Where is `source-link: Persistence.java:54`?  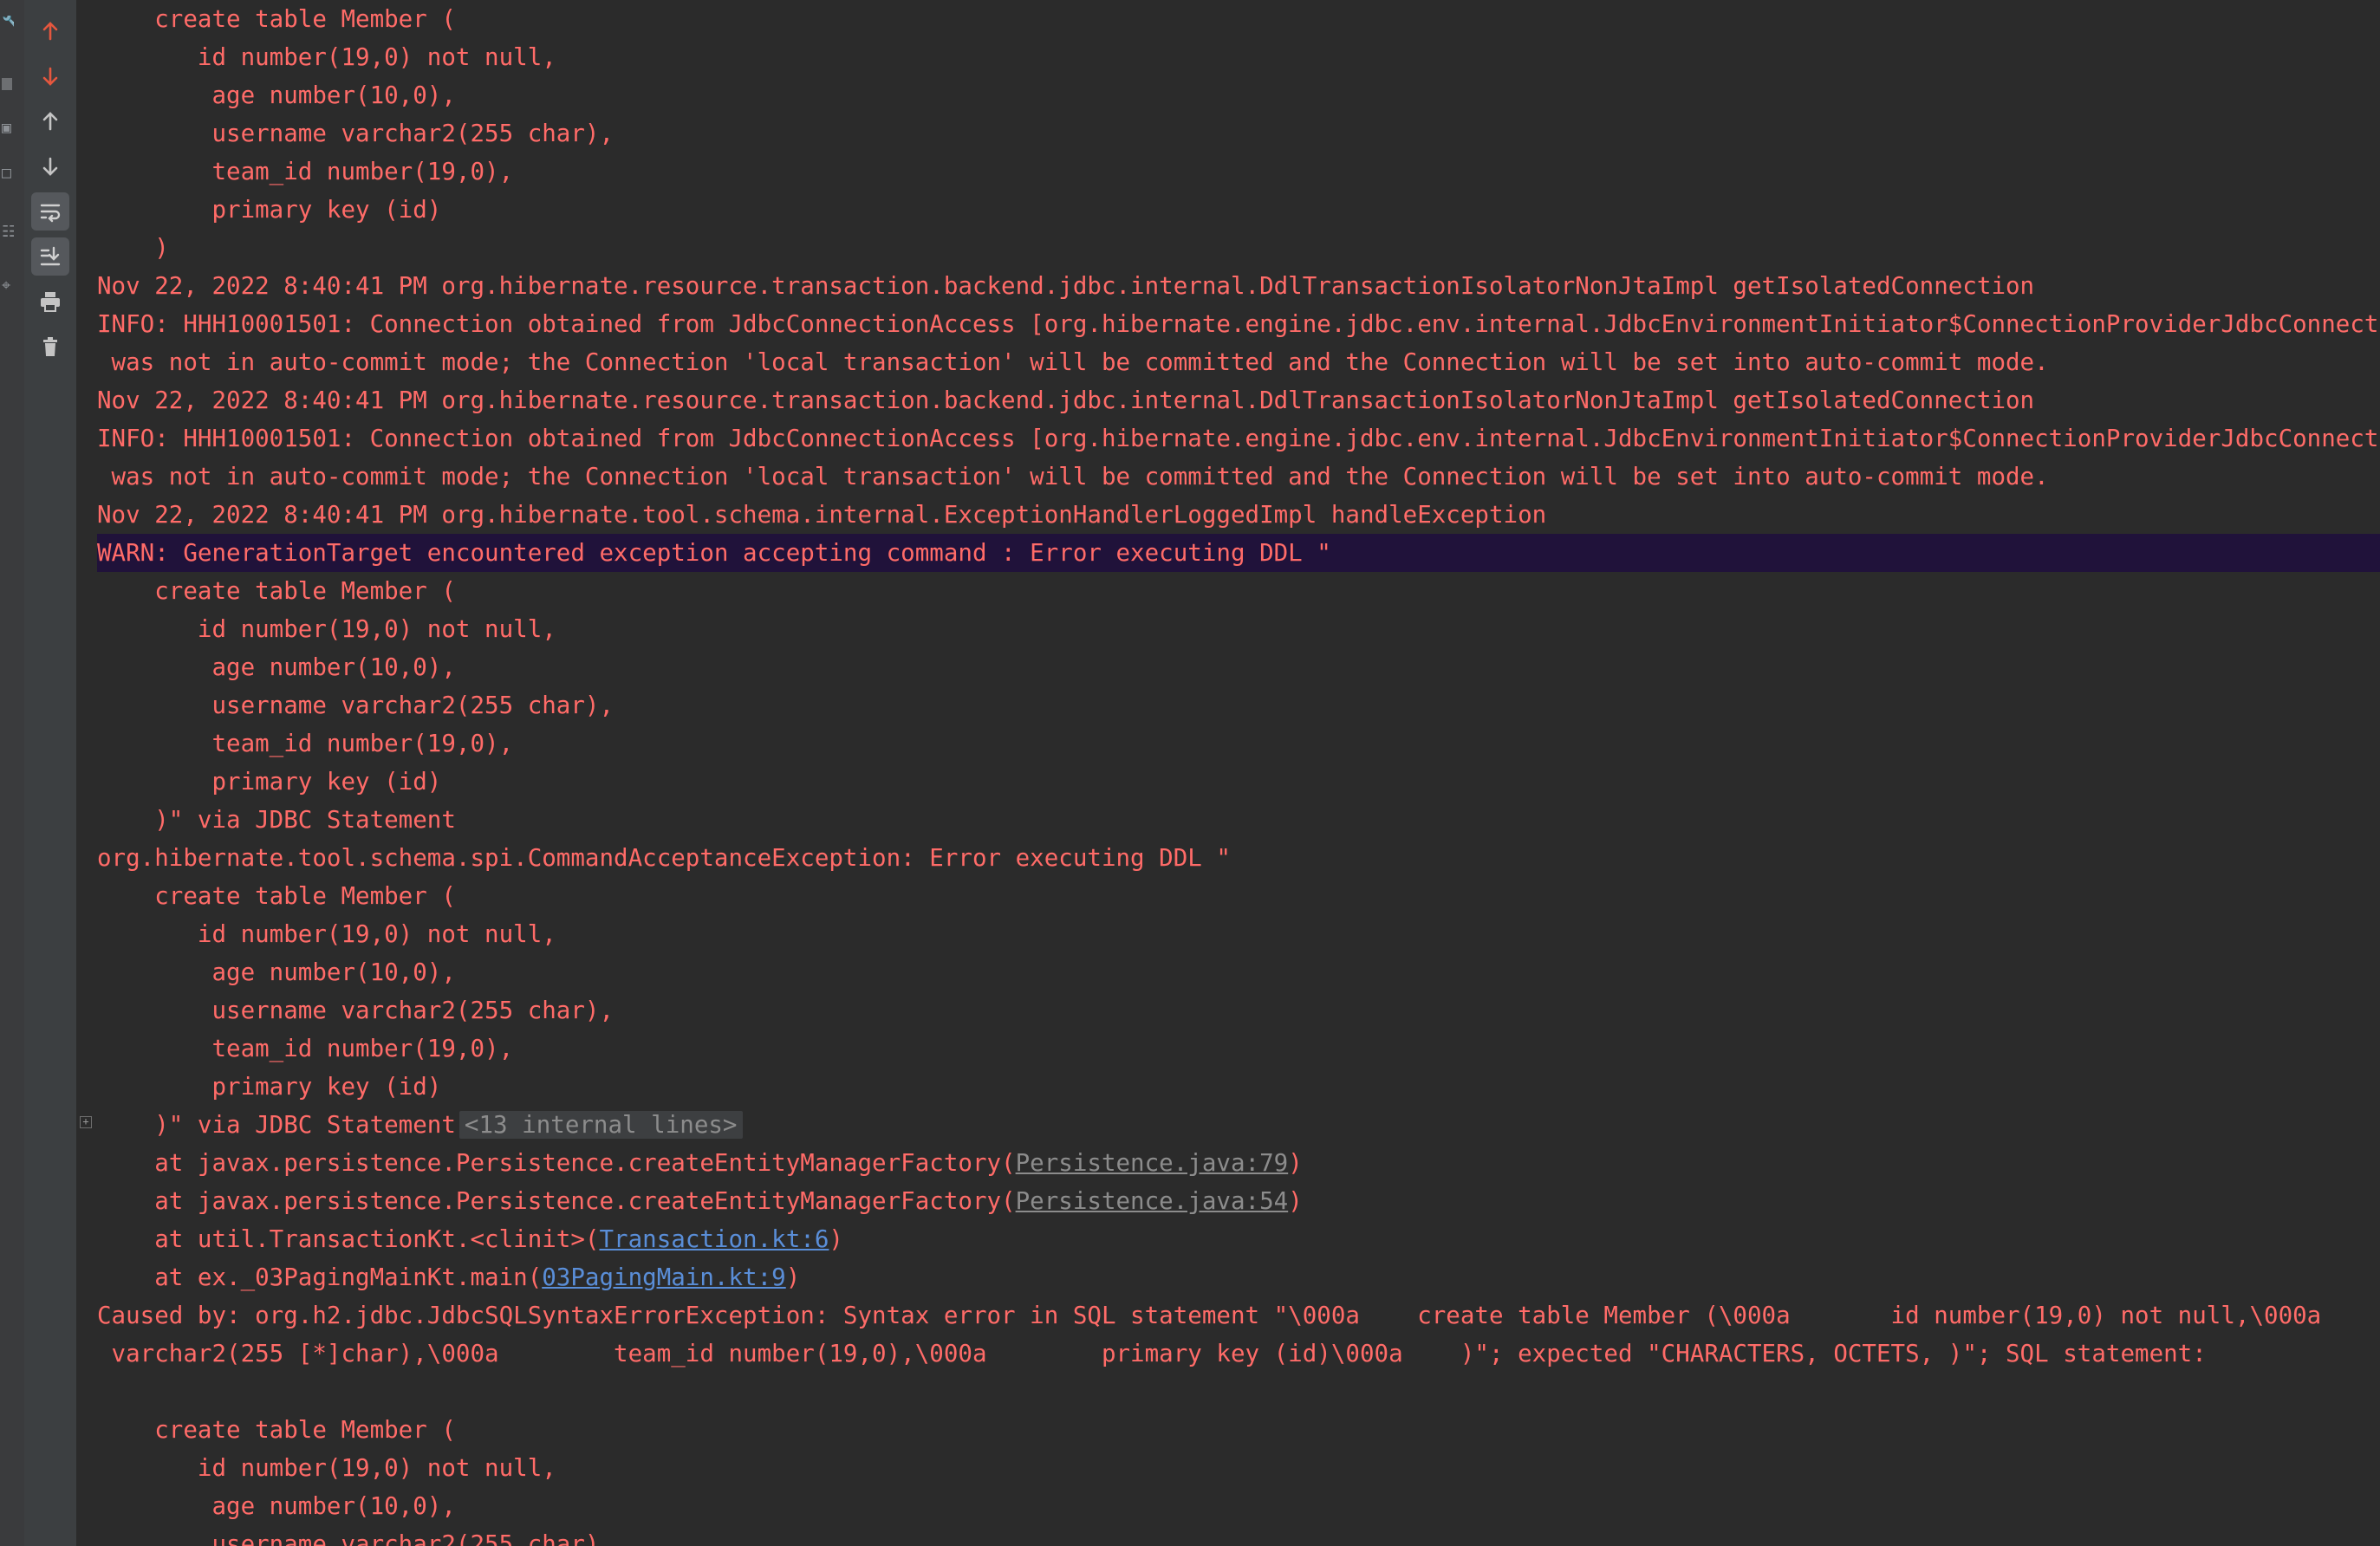 source-link: Persistence.java:54 is located at coordinates (1152, 1201).